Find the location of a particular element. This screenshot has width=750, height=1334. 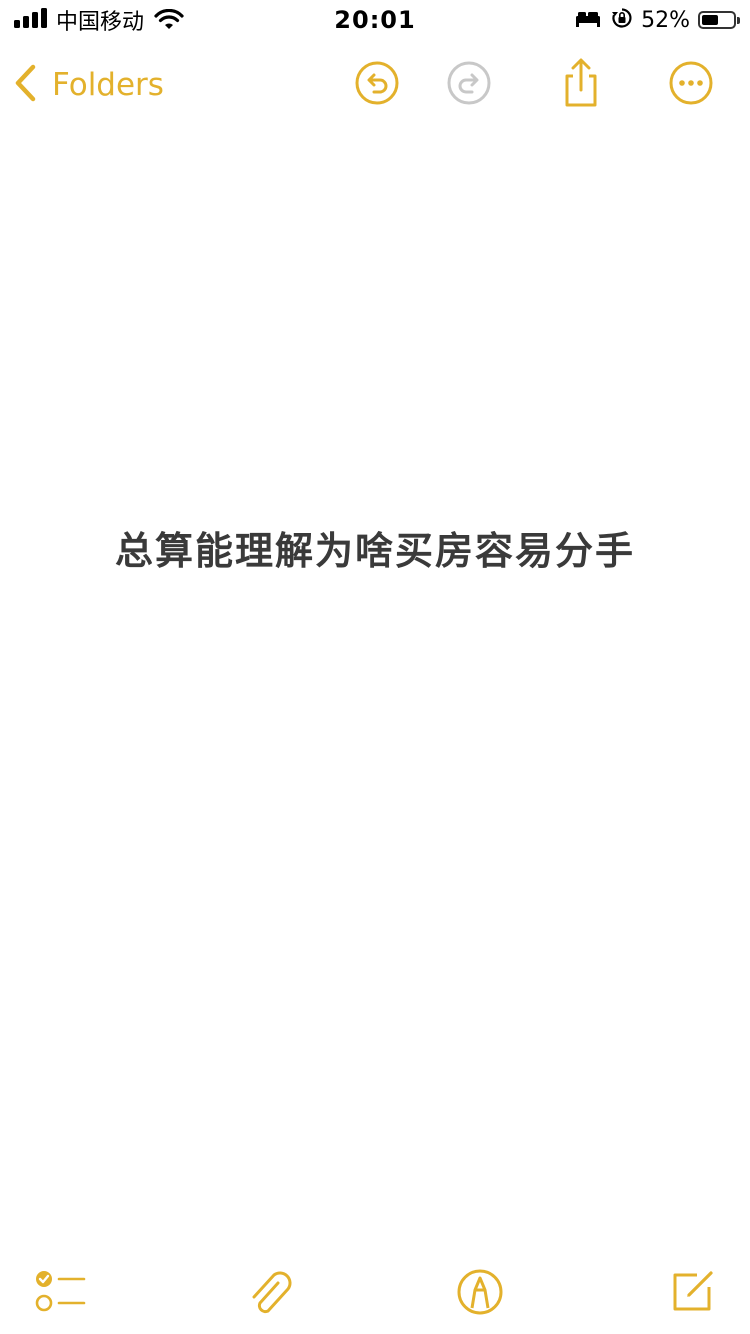

chevron-left-icon is located at coordinates (25, 85).